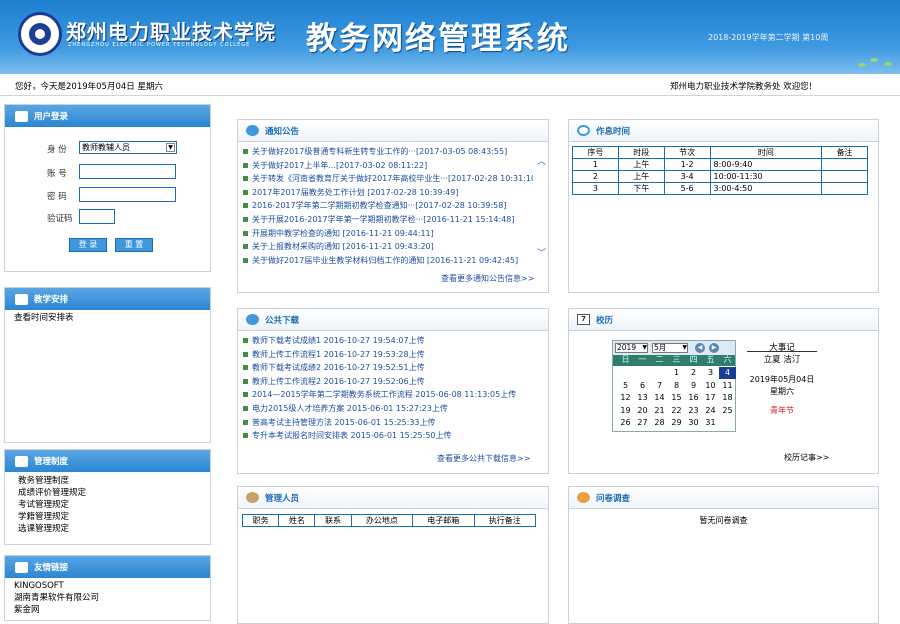  I want to click on calendar-day: 6, so click(642, 386).